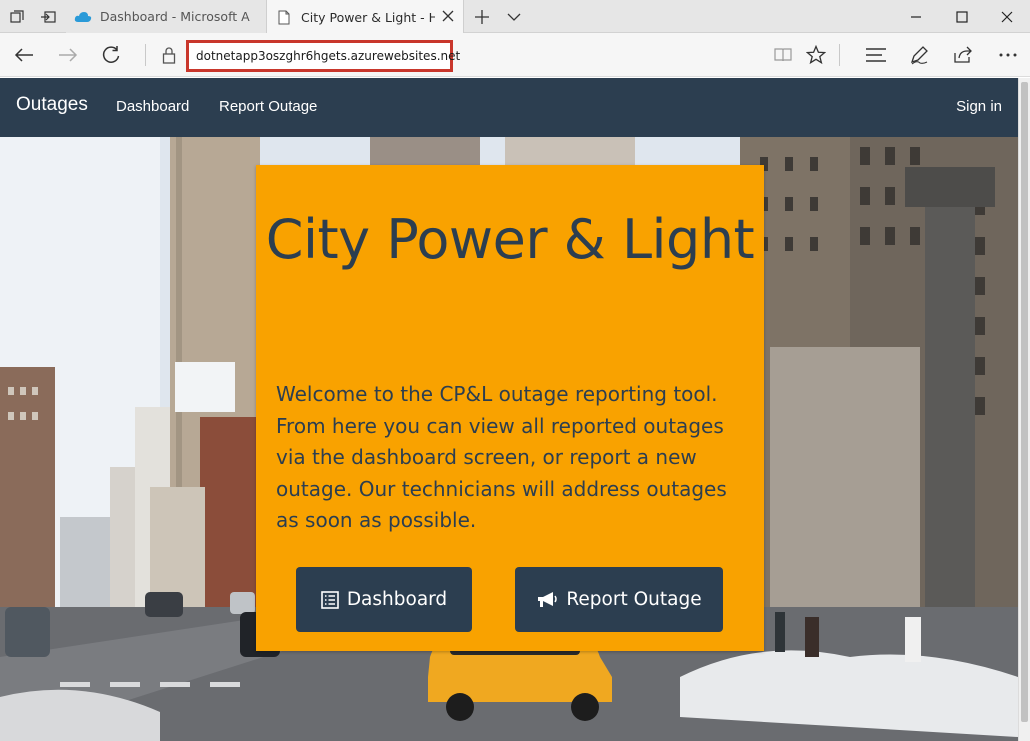  What do you see at coordinates (448, 16) in the screenshot?
I see `close-tab-icon` at bounding box center [448, 16].